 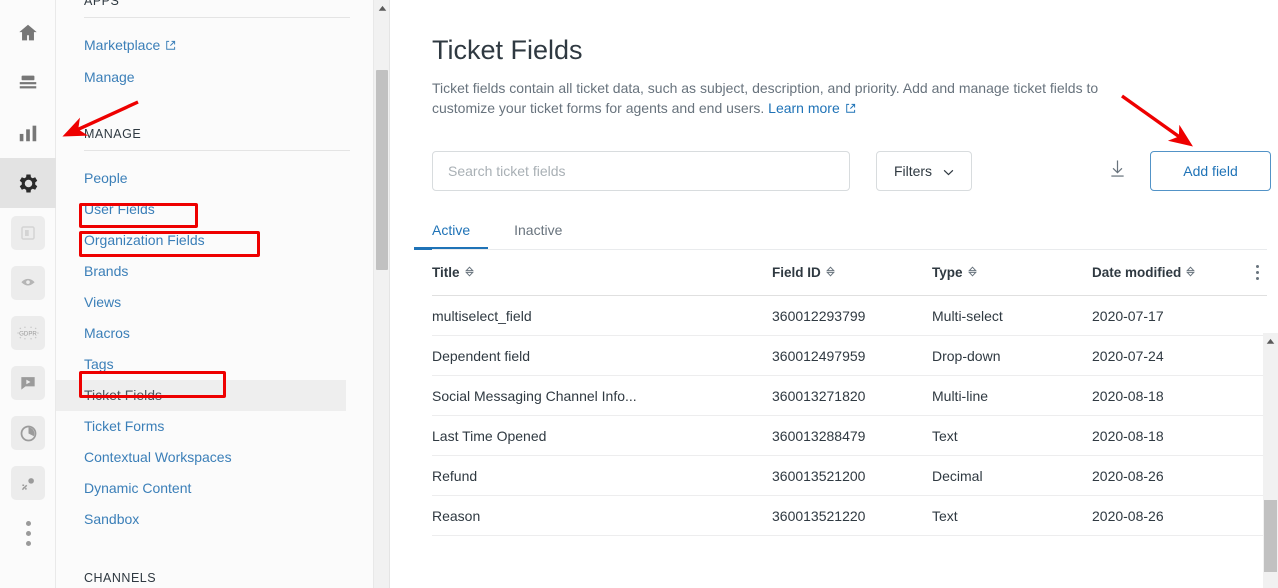 I want to click on table-row: Refund 360013521200 Decimal 2020-08-26, so click(x=849, y=476).